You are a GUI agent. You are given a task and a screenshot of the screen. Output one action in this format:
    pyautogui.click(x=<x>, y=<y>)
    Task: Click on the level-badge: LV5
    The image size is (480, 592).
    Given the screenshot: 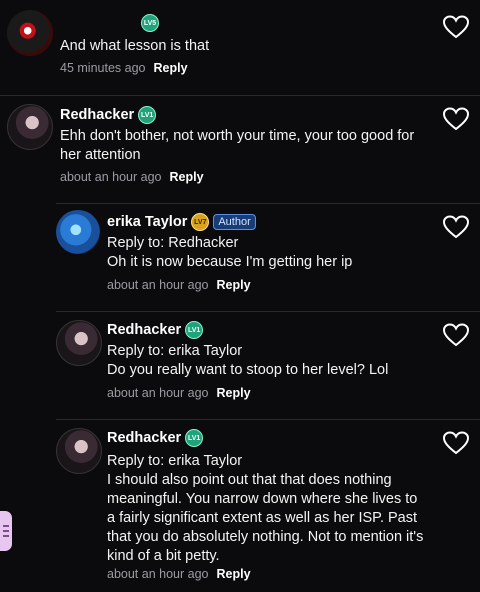 What is the action you would take?
    pyautogui.click(x=150, y=23)
    